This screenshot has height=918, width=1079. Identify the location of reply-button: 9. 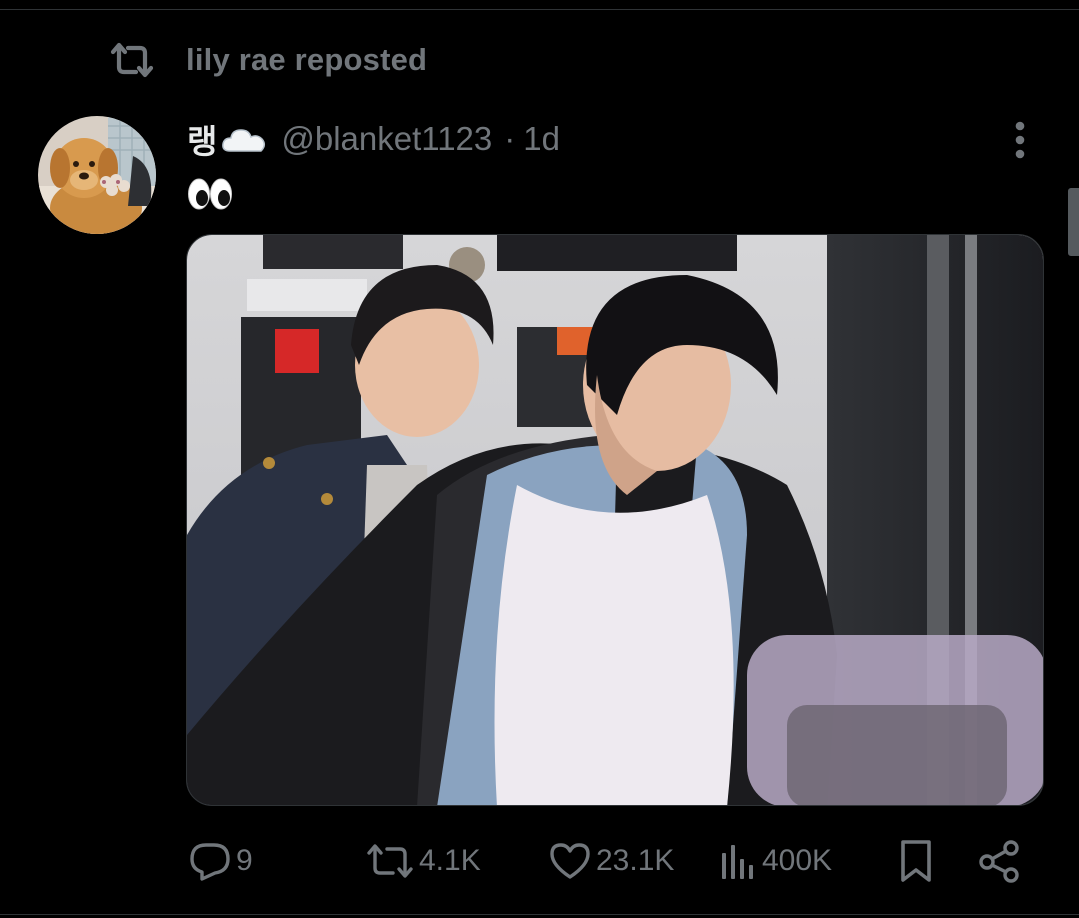
(220, 861).